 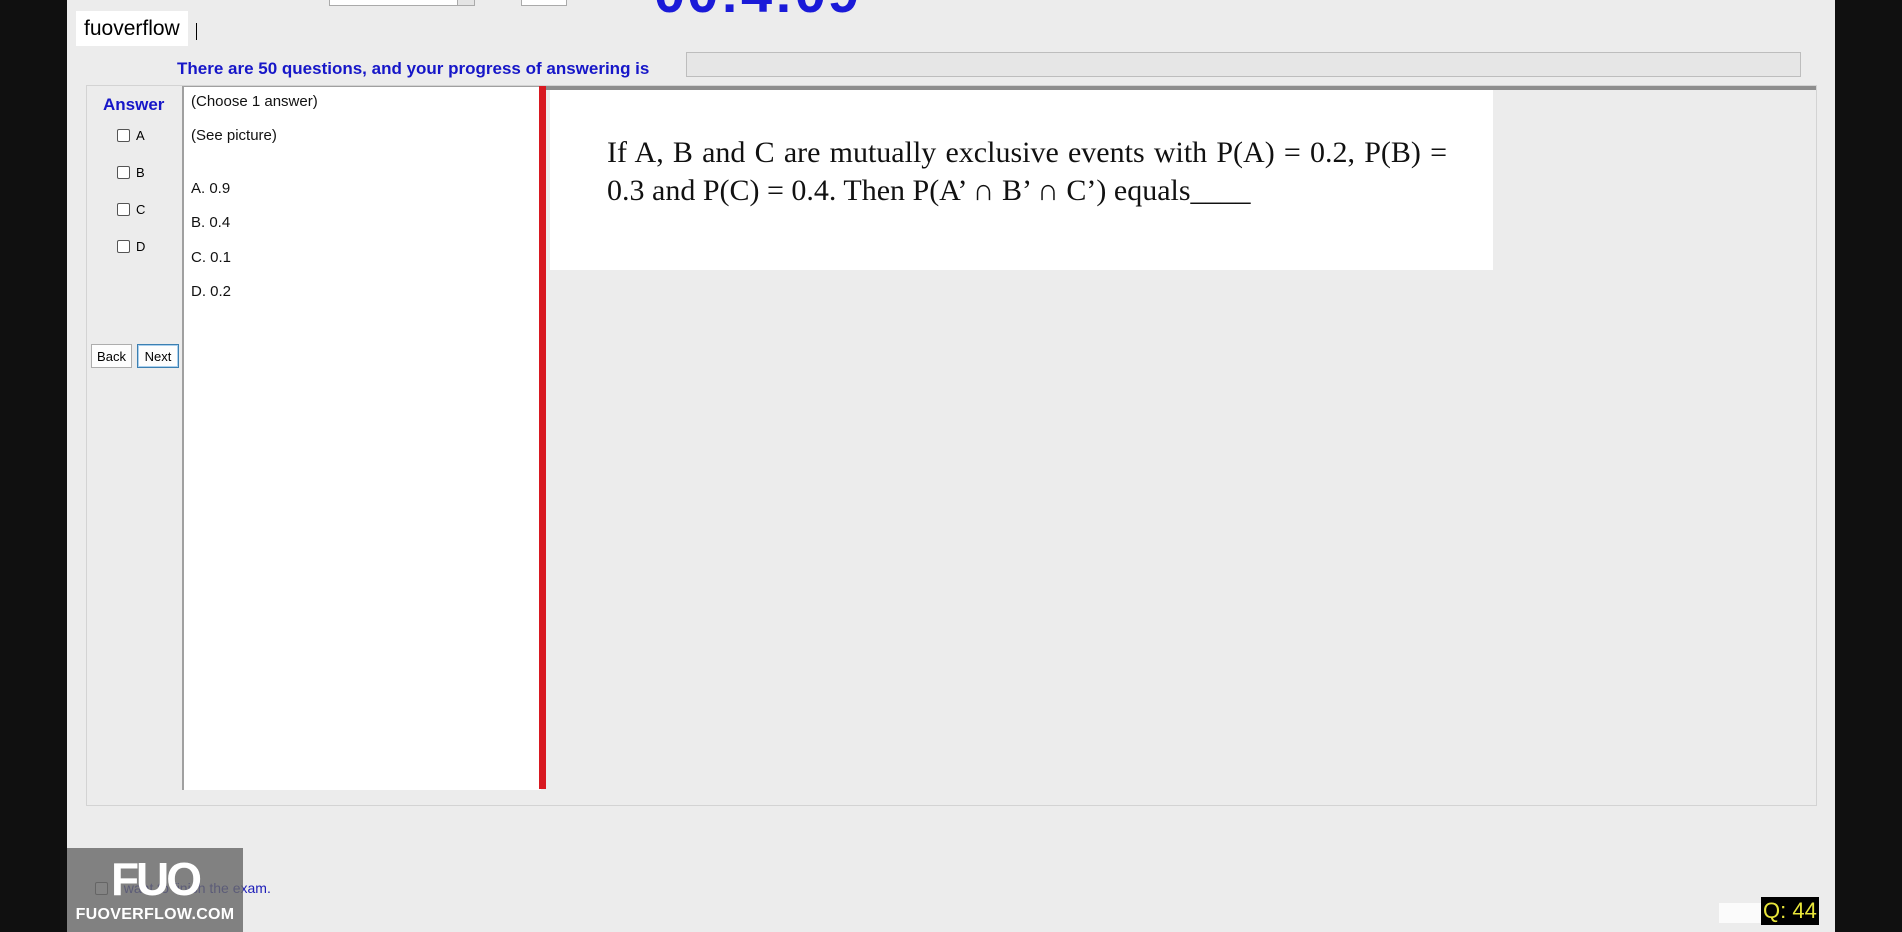 I want to click on next-button: Next, so click(x=158, y=356).